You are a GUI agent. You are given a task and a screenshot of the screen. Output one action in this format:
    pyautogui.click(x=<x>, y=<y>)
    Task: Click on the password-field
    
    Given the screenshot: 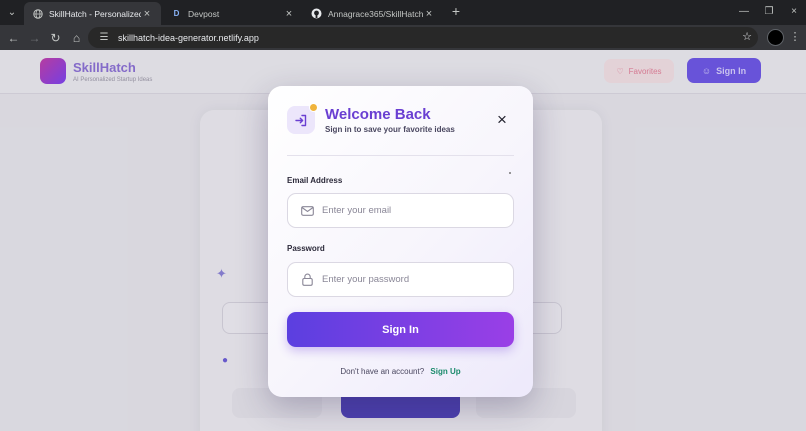 What is the action you would take?
    pyautogui.click(x=400, y=279)
    